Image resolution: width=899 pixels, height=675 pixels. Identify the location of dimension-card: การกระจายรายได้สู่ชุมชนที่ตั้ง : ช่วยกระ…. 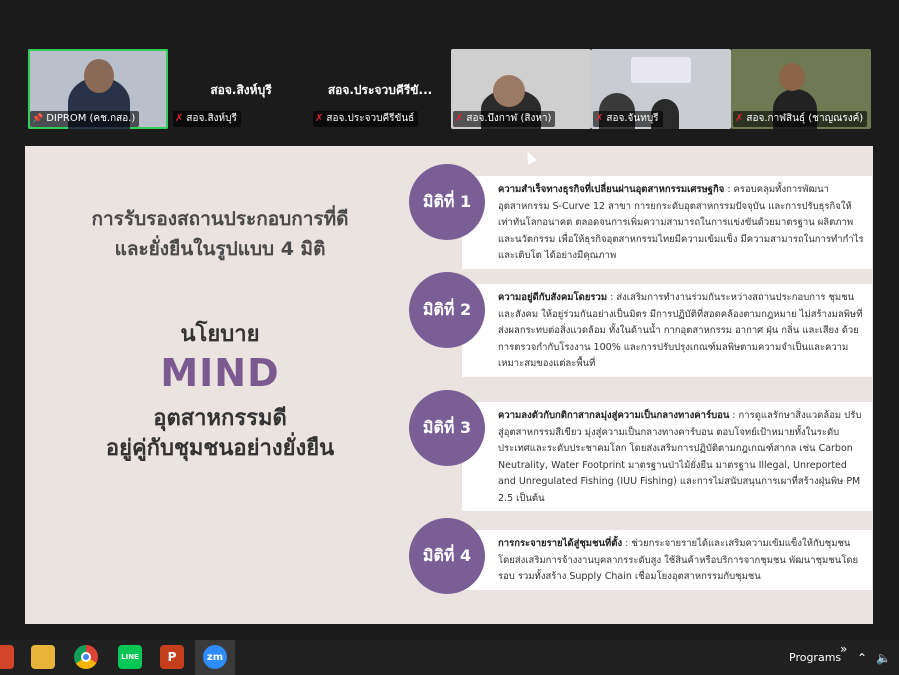
(667, 560).